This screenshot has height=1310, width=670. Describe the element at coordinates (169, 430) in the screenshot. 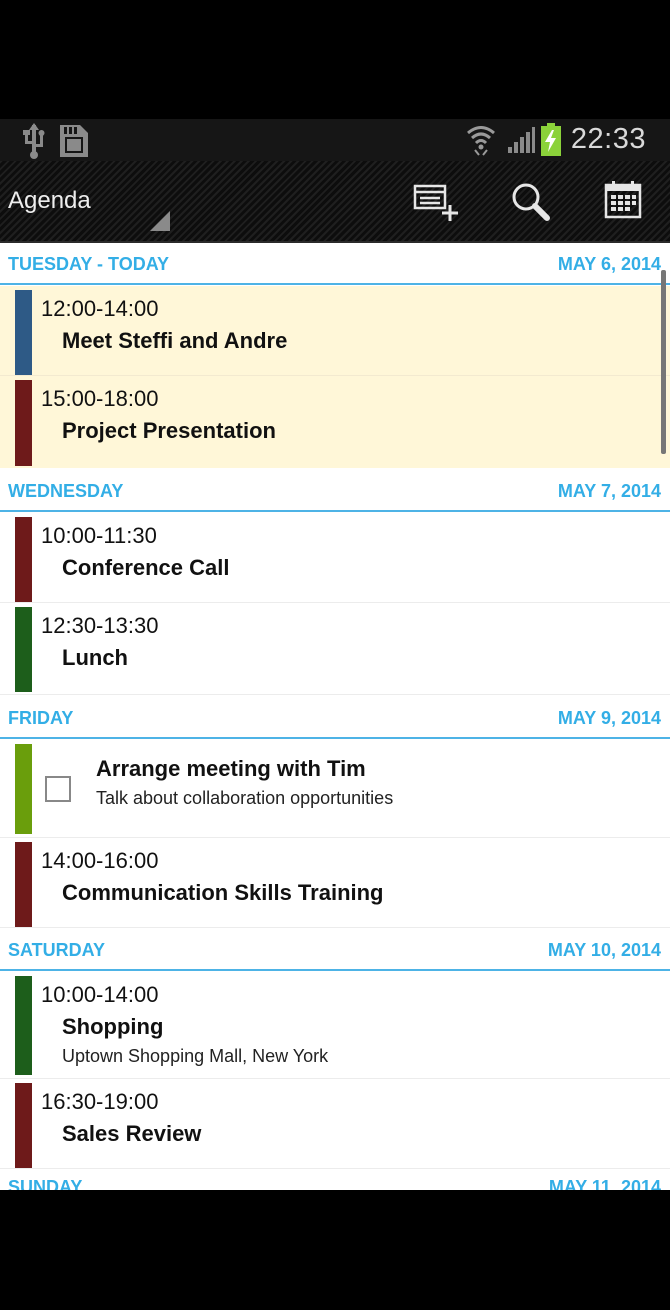

I see `event-title: Project Presentation` at that location.